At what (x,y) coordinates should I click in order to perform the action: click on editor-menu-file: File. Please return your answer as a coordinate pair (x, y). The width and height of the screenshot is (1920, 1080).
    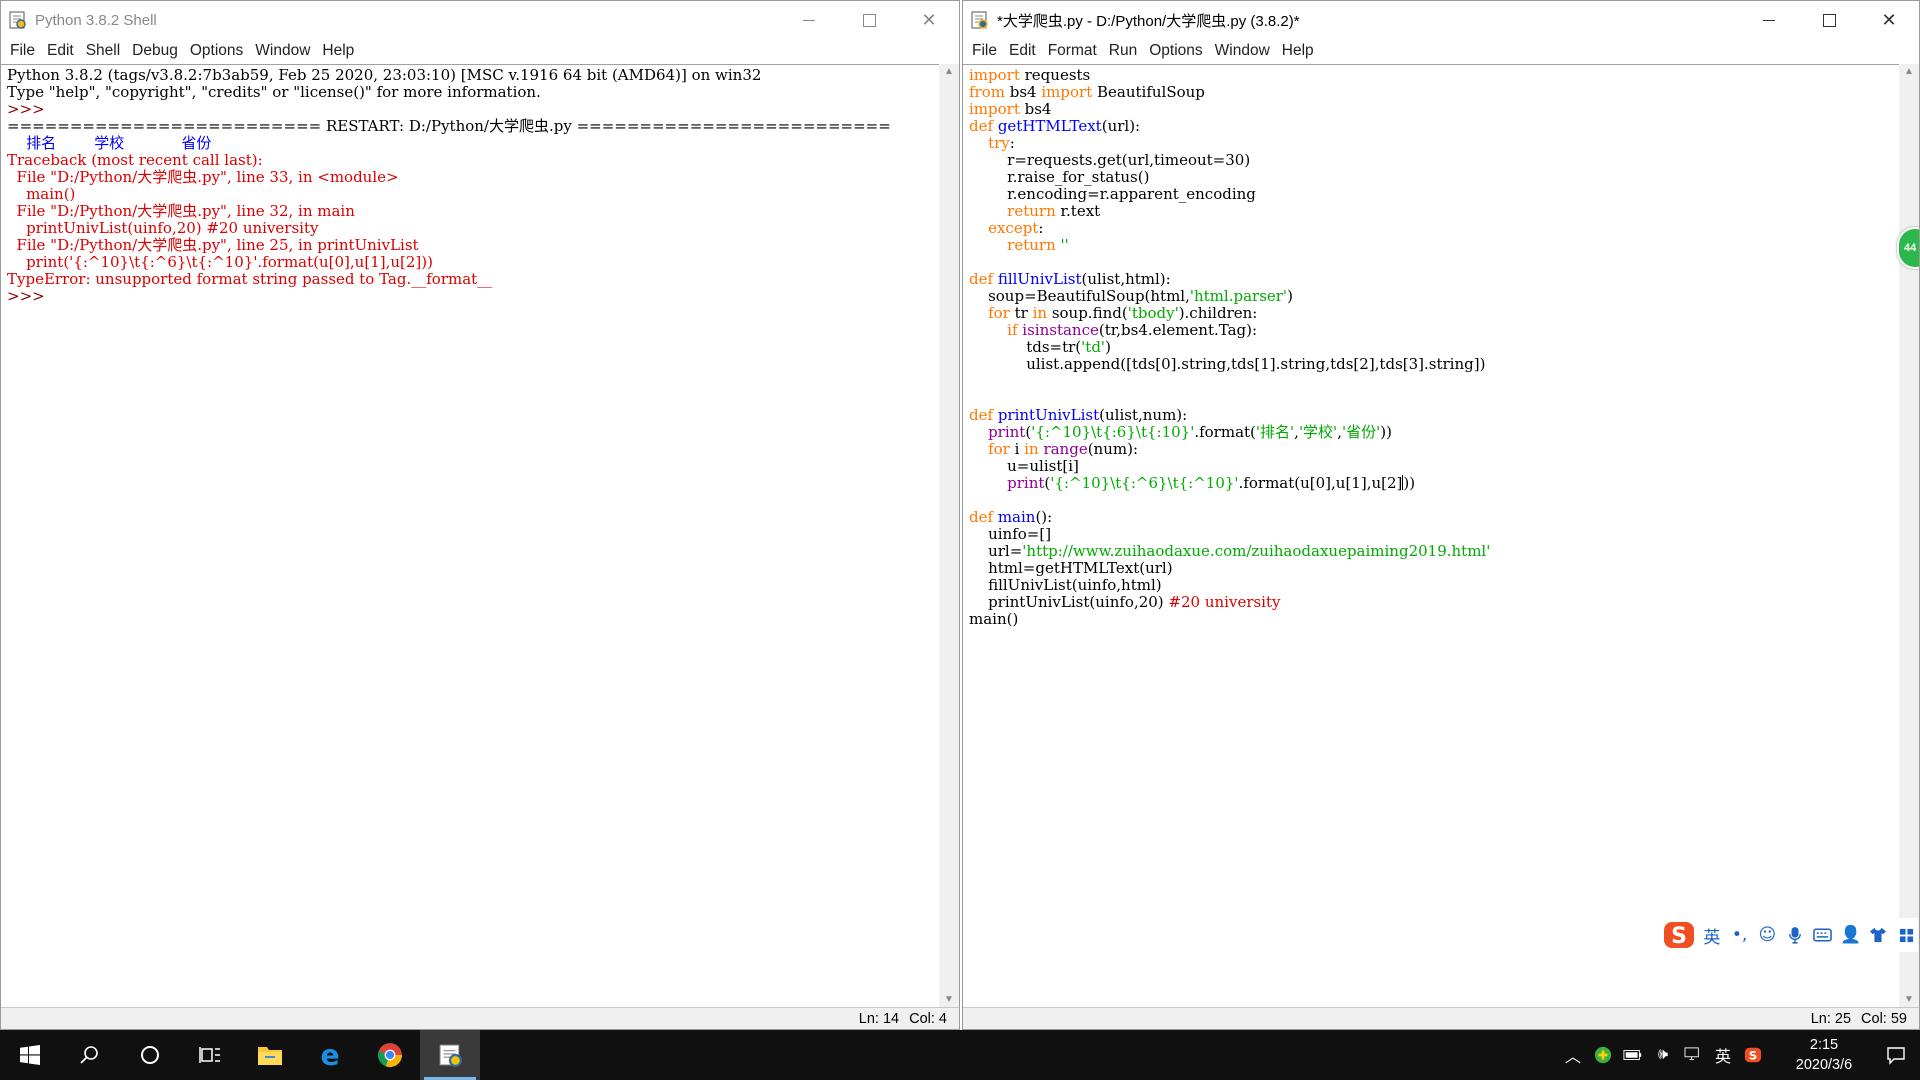
    Looking at the image, I should click on (984, 51).